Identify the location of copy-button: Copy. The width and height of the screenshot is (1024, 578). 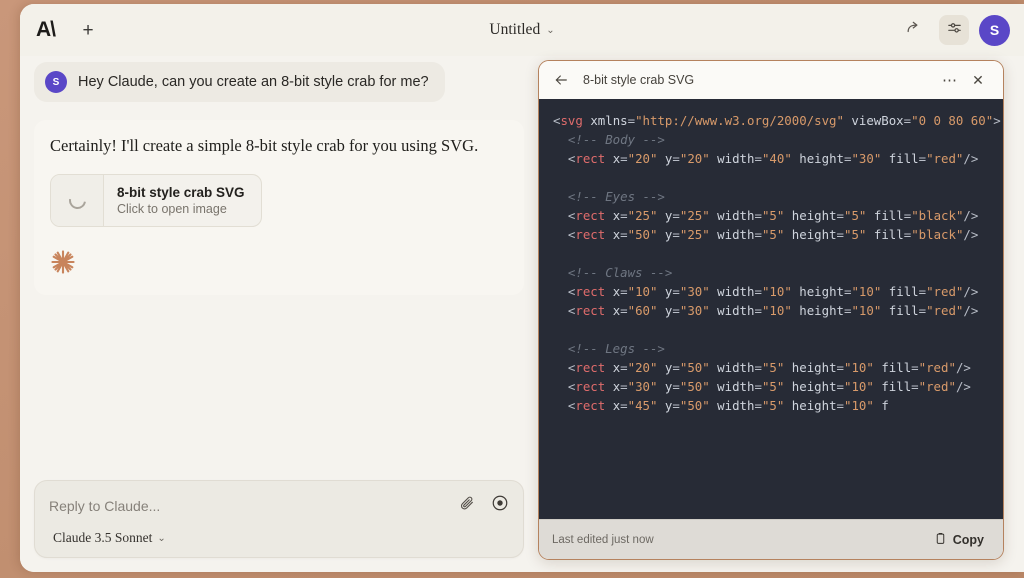
(959, 540).